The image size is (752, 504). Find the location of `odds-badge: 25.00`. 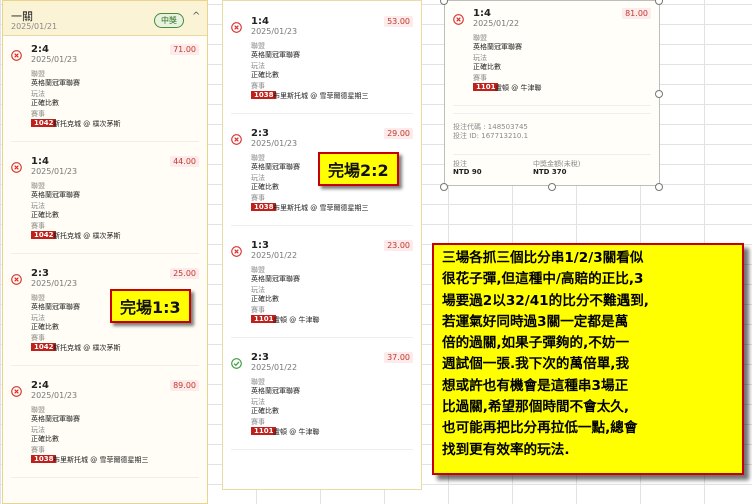

odds-badge: 25.00 is located at coordinates (184, 273).